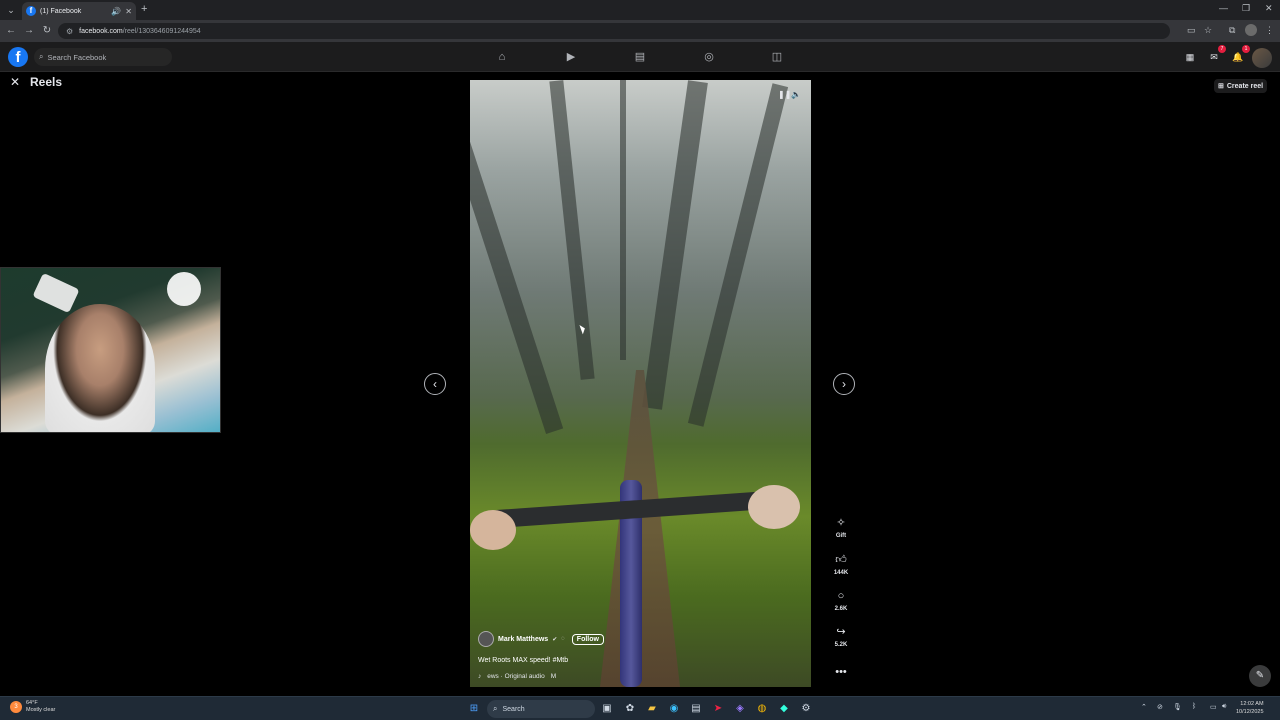 Image resolution: width=1280 pixels, height=720 pixels. Describe the element at coordinates (15, 82) in the screenshot. I see `close-reels-icon: ✕` at that location.